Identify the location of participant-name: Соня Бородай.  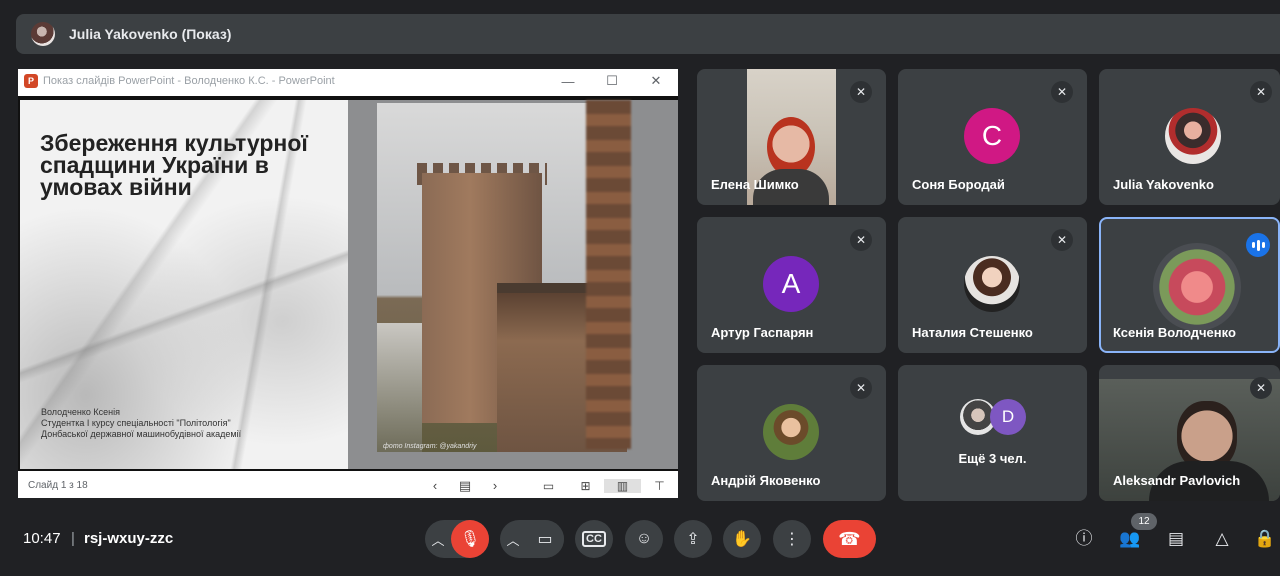
(958, 184).